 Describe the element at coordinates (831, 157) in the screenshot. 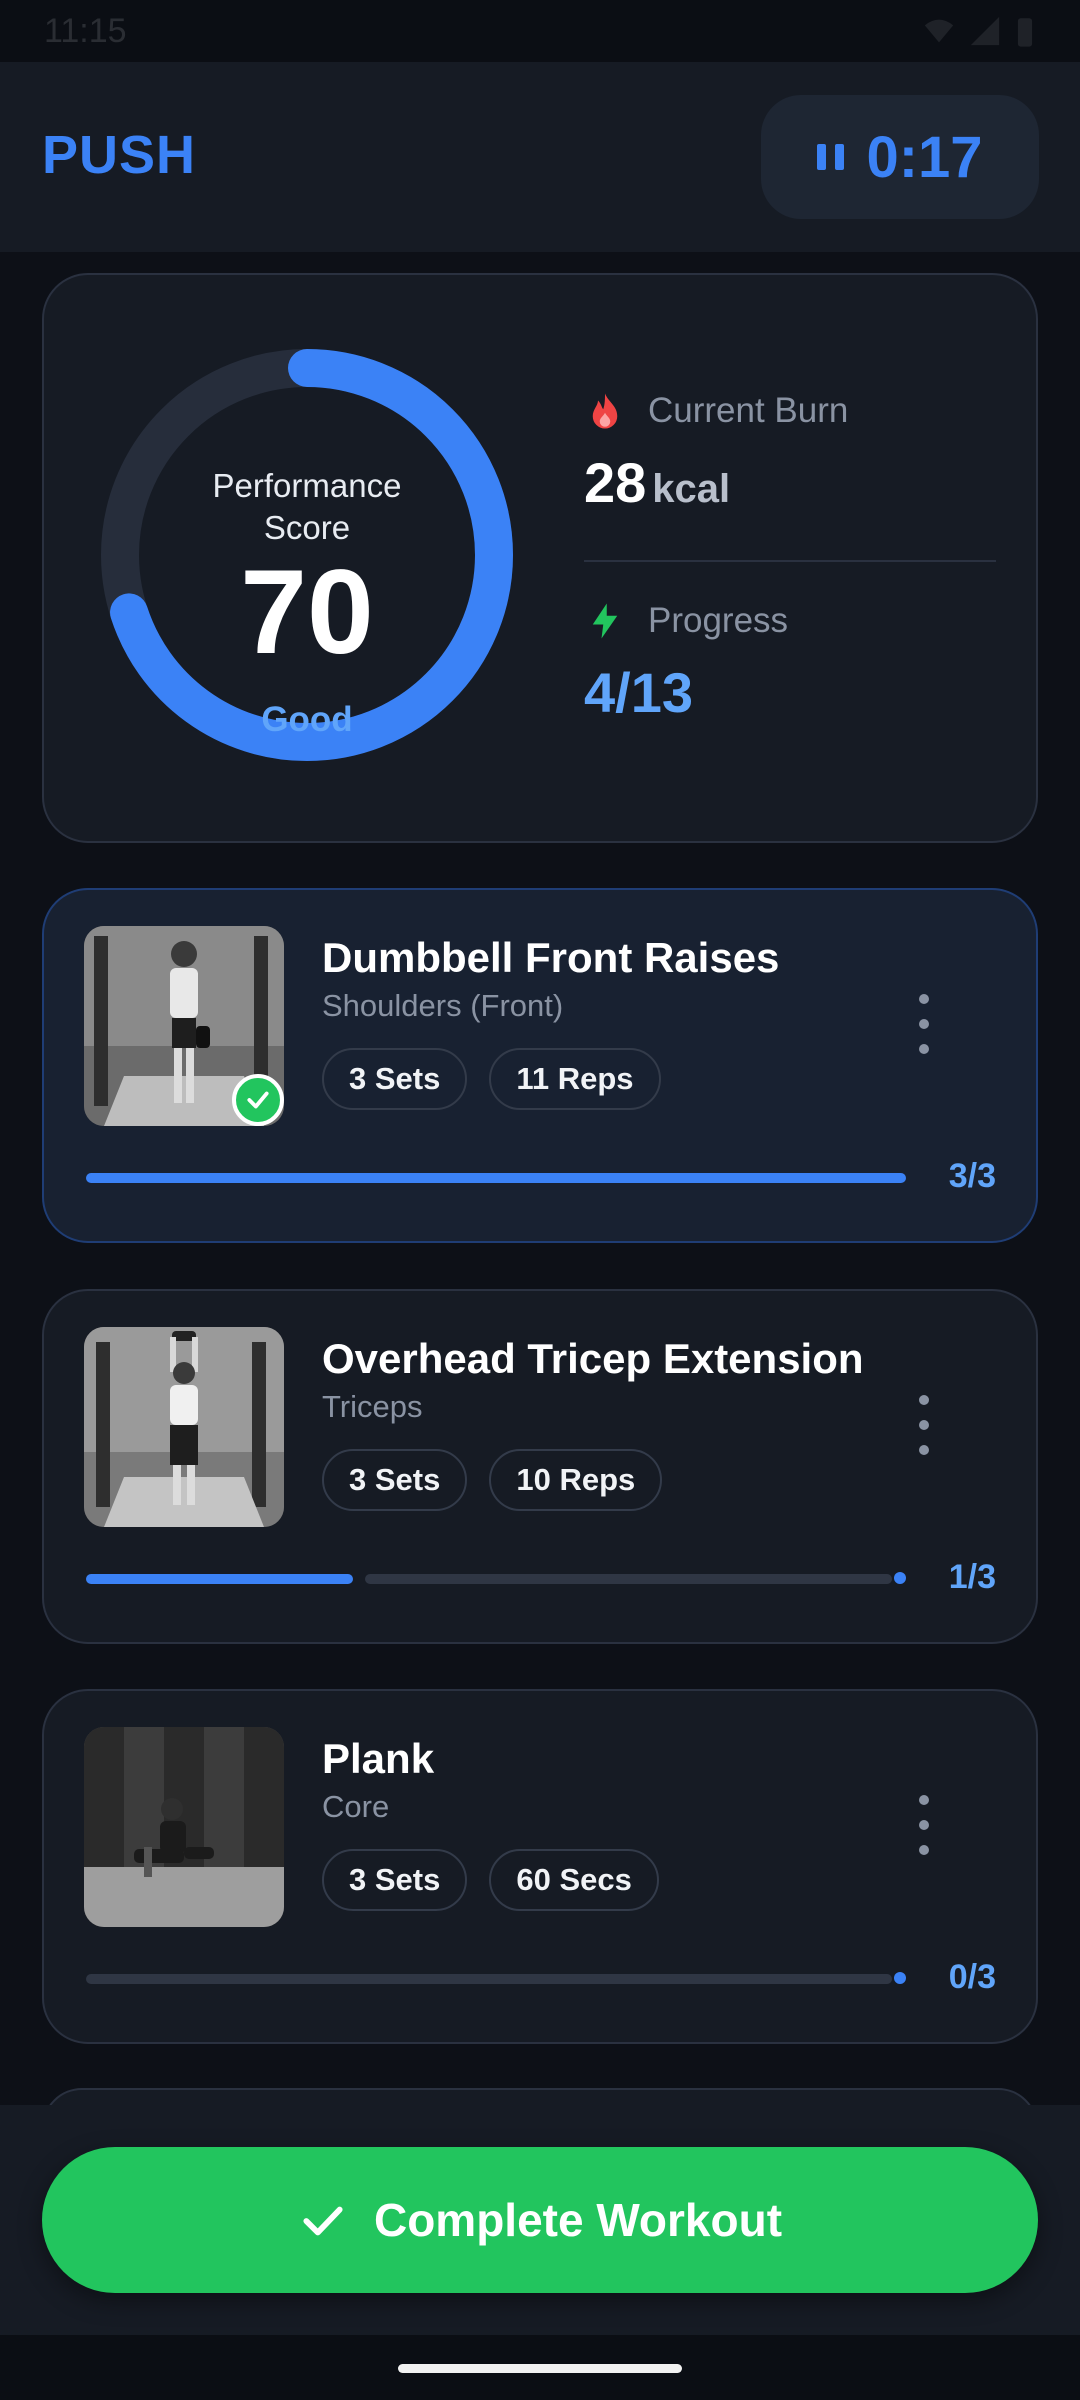

I see `pause-icon` at that location.